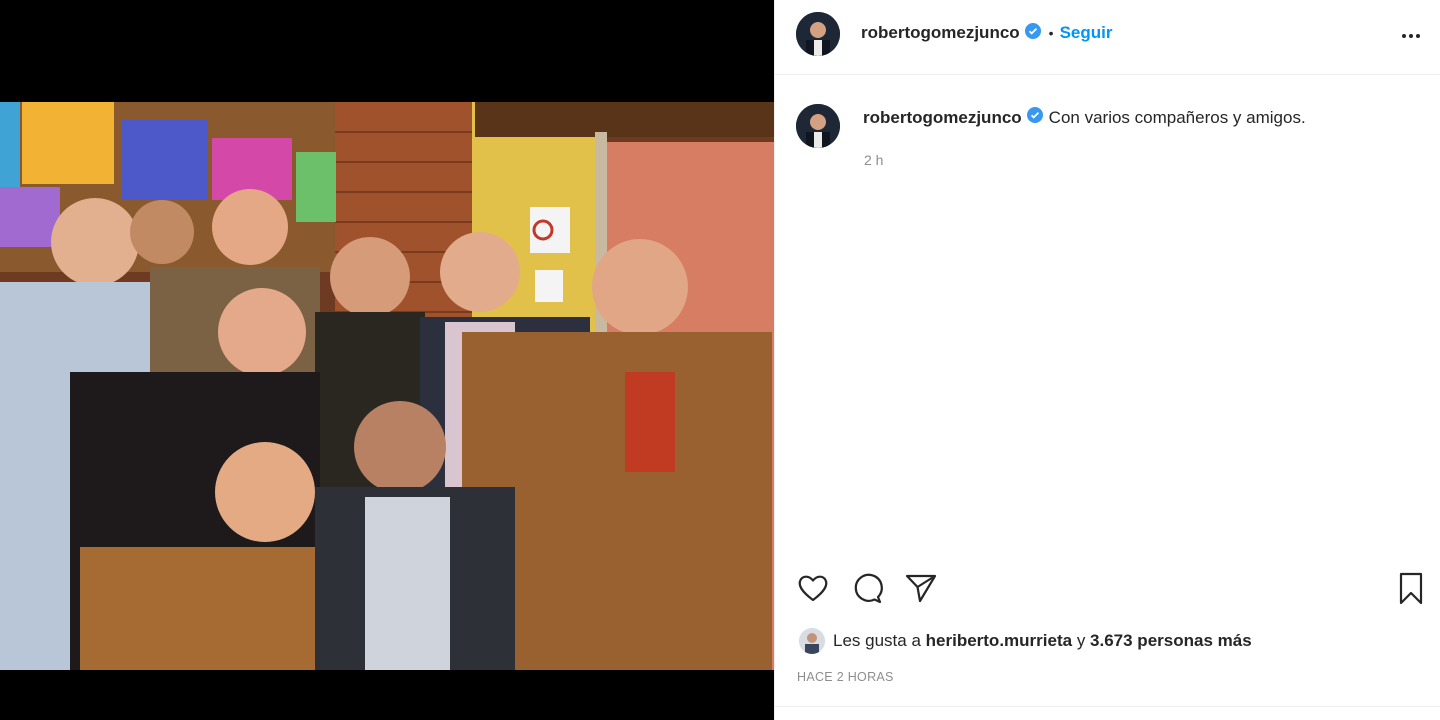 Image resolution: width=1440 pixels, height=720 pixels. What do you see at coordinates (1081, 640) in the screenshot?
I see `likes-connector: y` at bounding box center [1081, 640].